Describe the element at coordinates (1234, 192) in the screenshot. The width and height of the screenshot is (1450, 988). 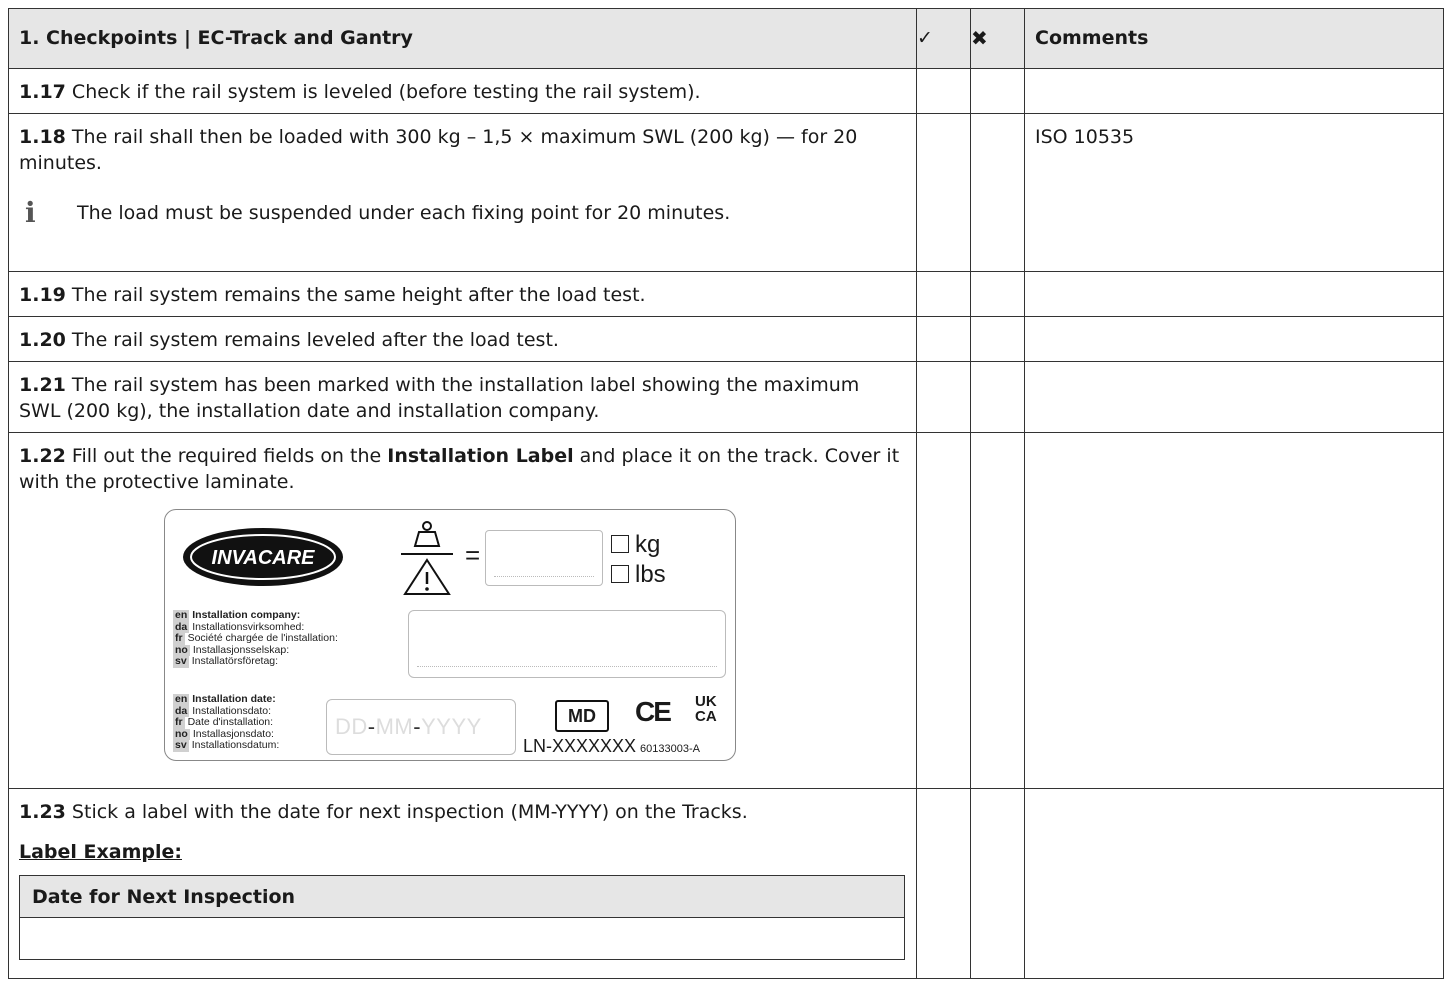
I see `comment-cell: ISO 10535` at that location.